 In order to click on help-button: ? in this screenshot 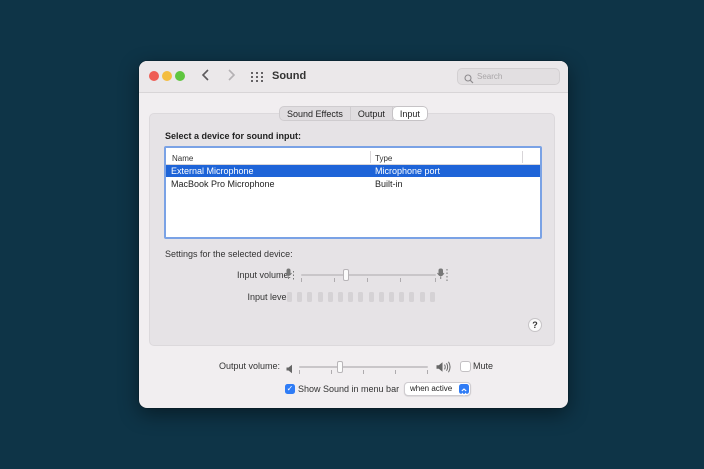, I will do `click(535, 325)`.